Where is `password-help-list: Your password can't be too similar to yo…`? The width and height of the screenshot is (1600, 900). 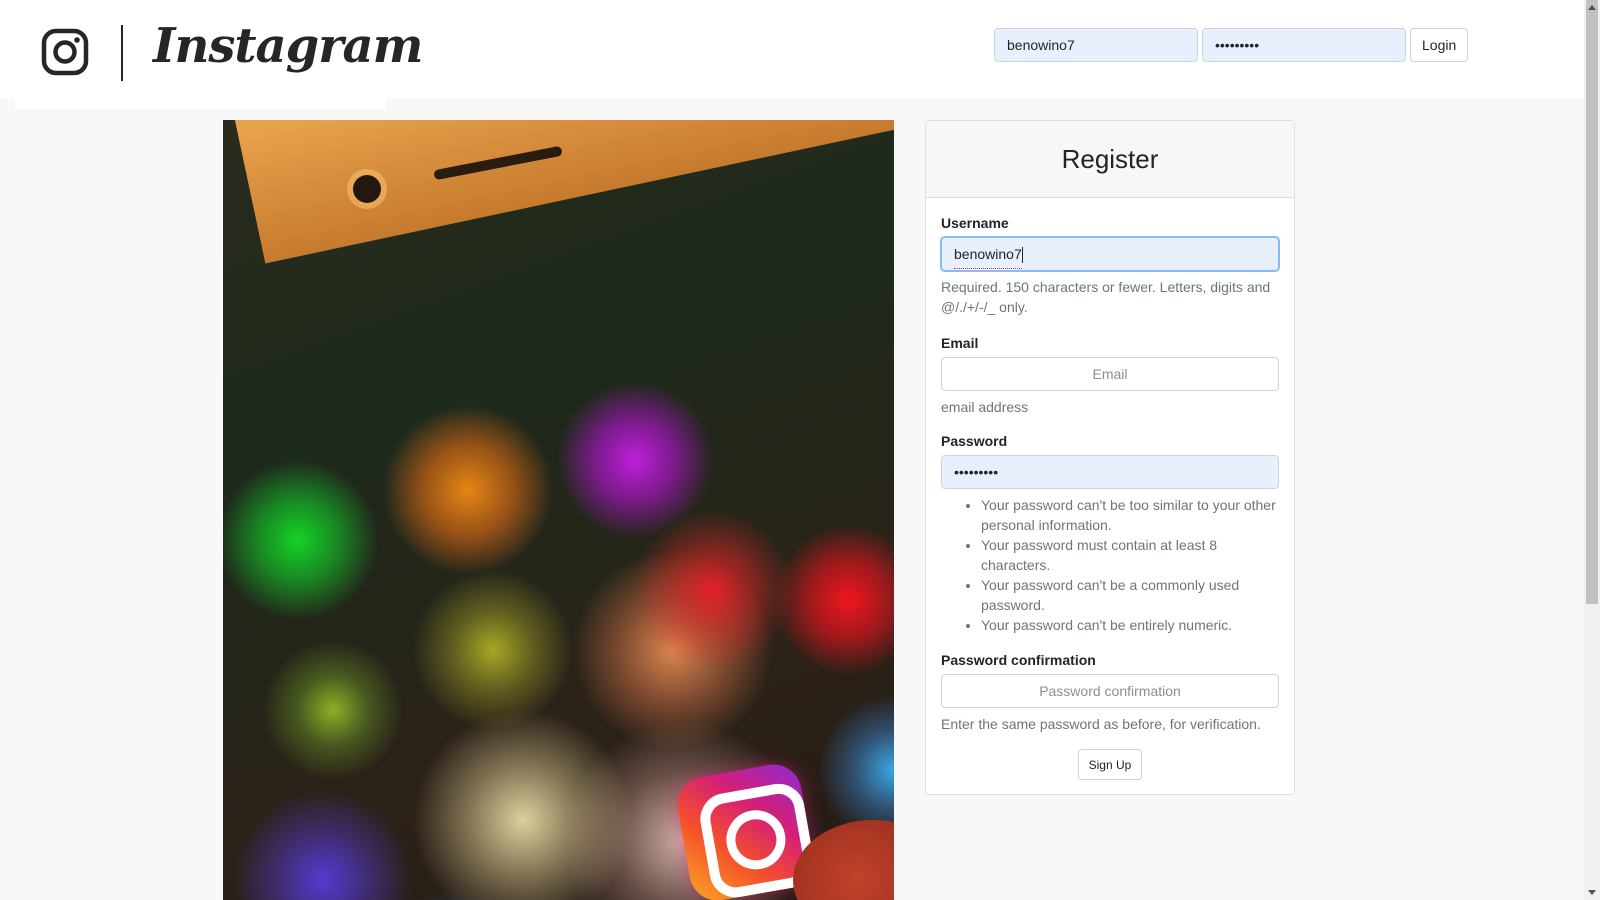
password-help-list: Your password can't be too similar to yo… is located at coordinates (1110, 565).